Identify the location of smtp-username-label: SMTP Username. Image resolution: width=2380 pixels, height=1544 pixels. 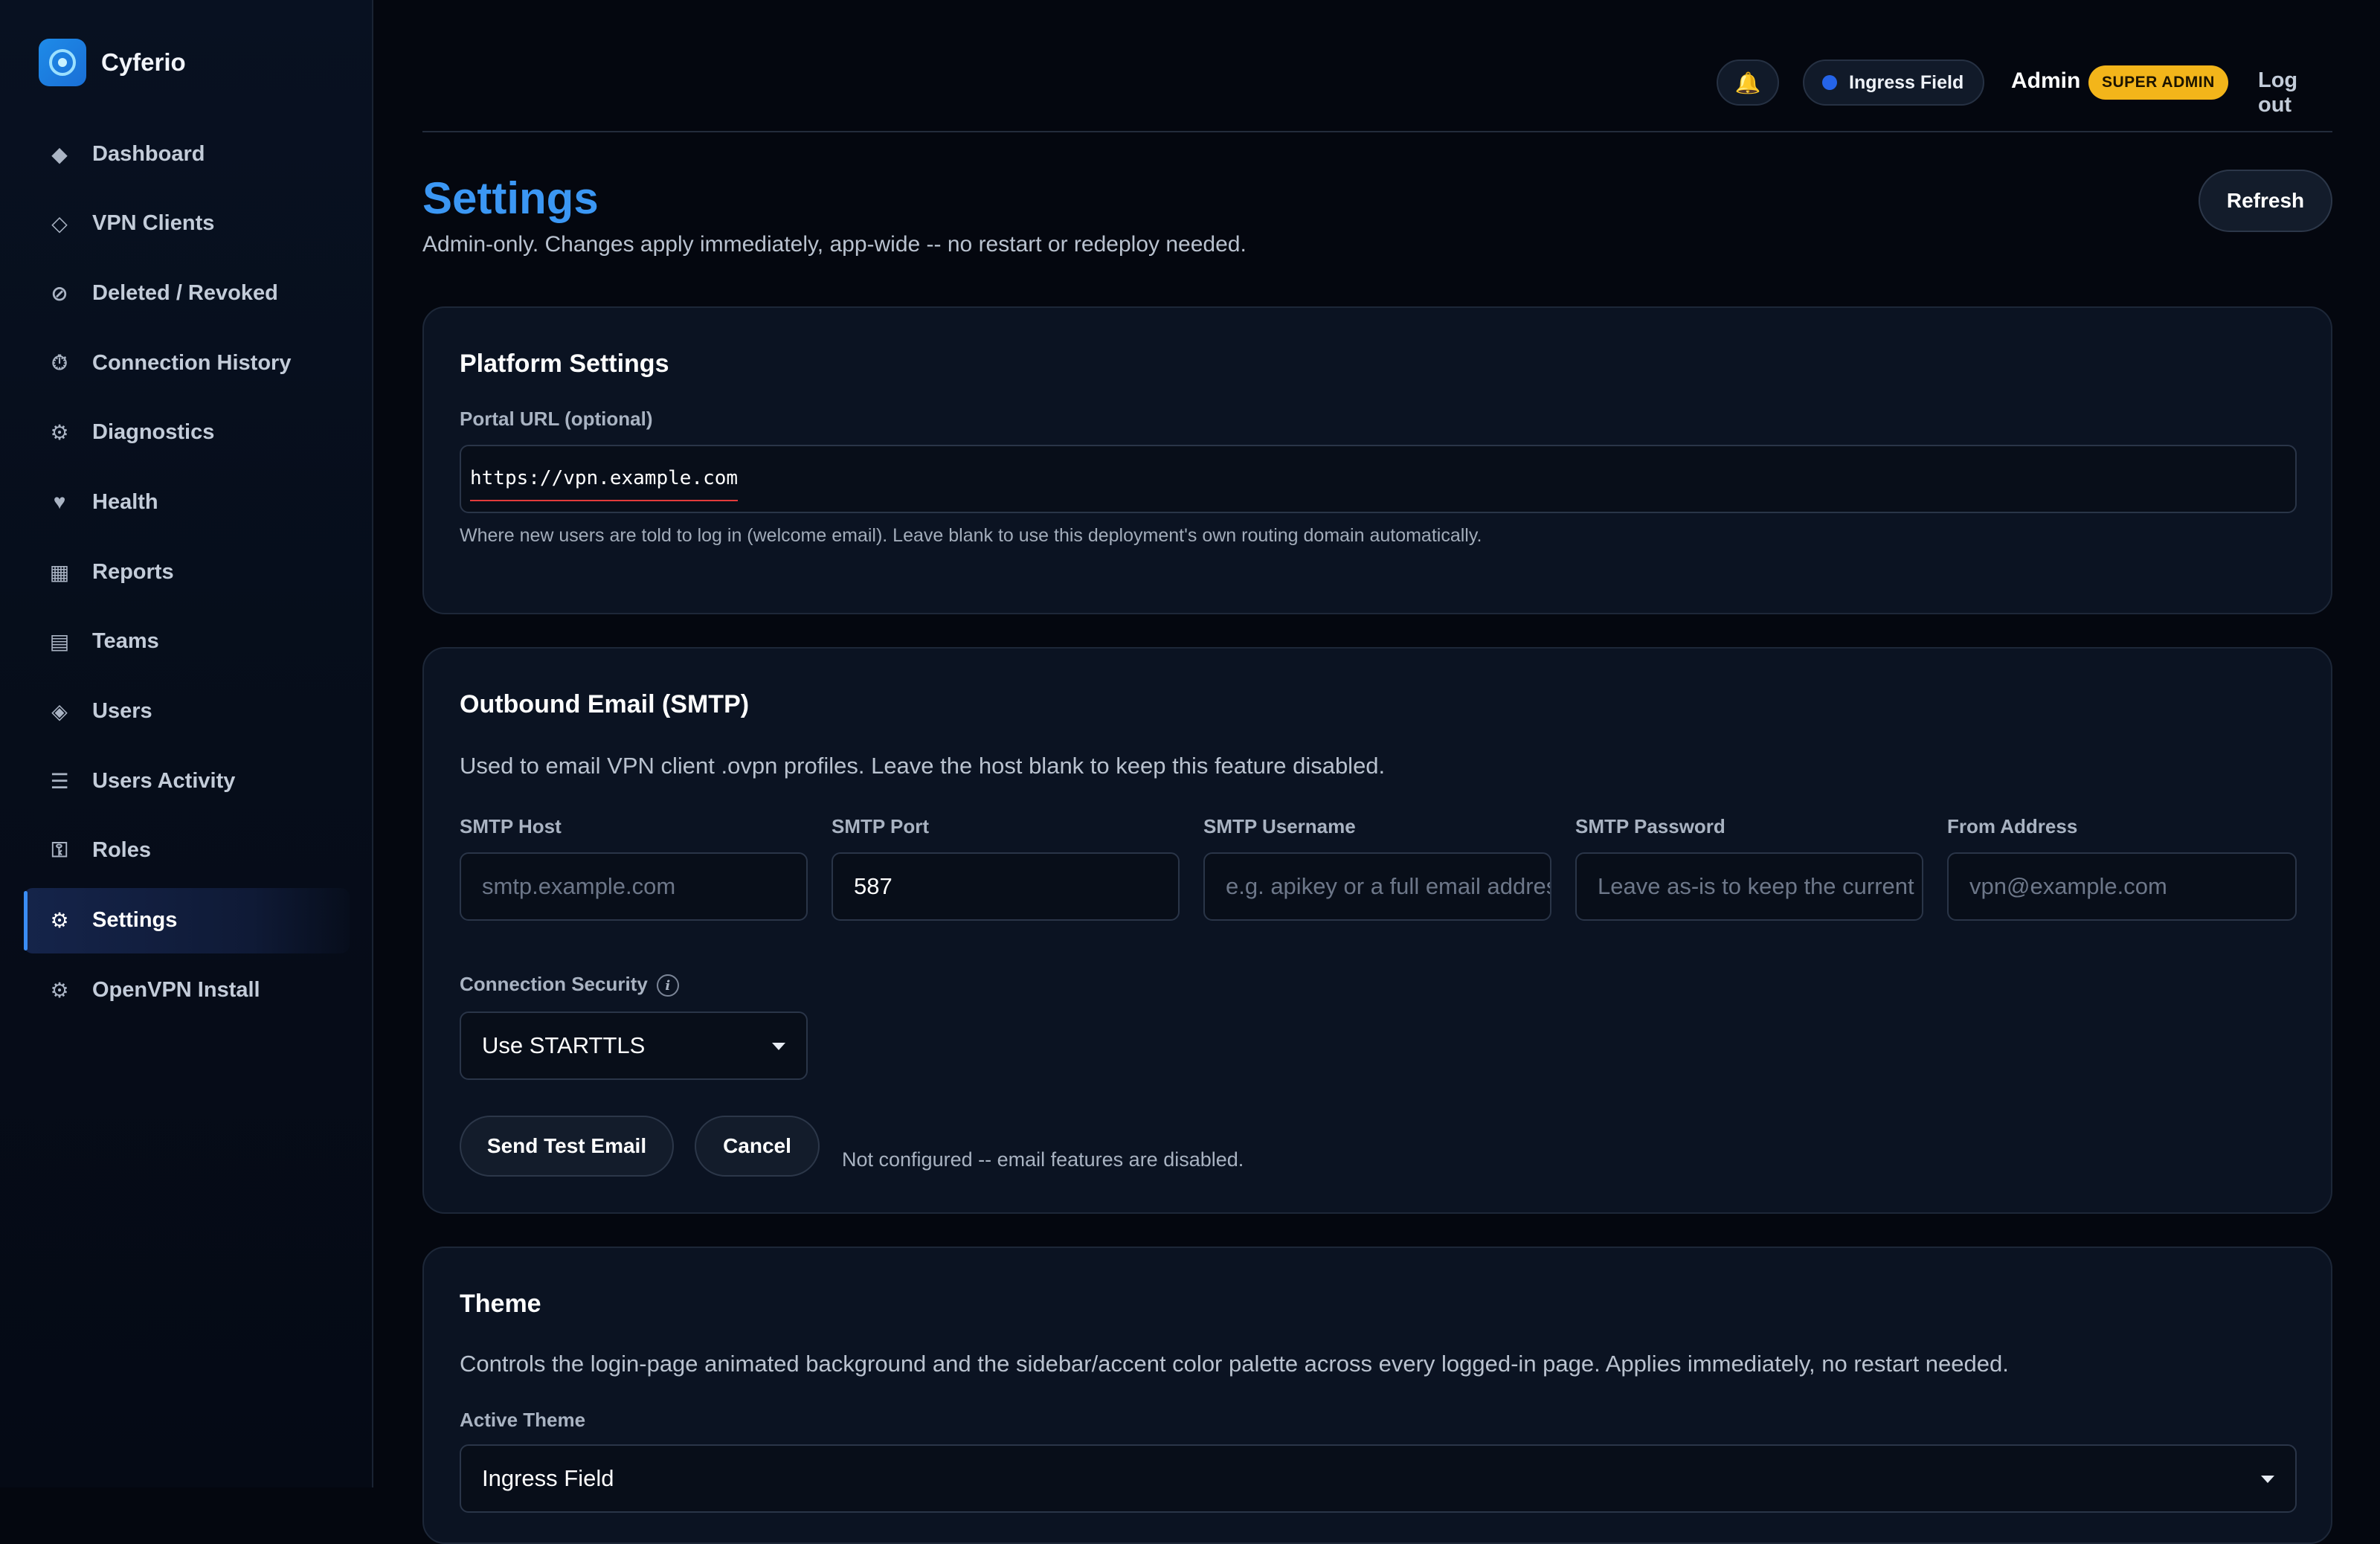
(1279, 826).